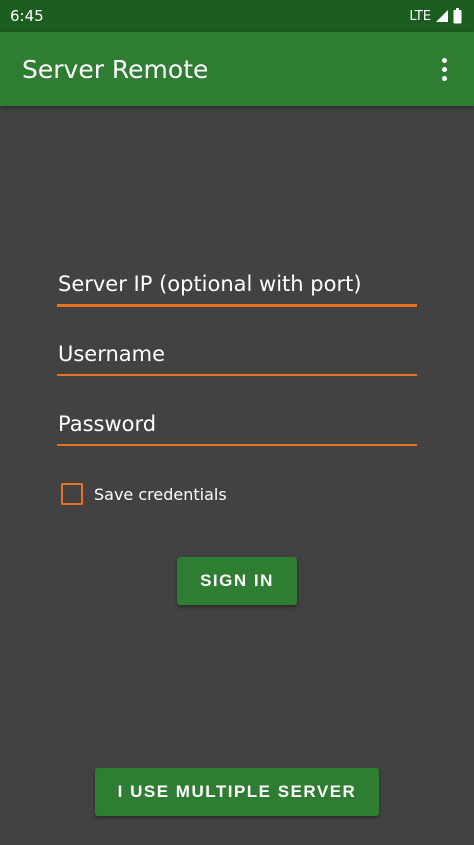 The height and width of the screenshot is (845, 474). I want to click on network-type-label: LTE, so click(420, 16).